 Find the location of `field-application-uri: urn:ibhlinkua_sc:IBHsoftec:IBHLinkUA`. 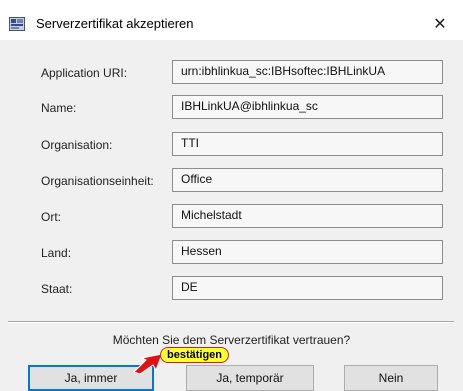

field-application-uri: urn:ibhlinkua_sc:IBHsoftec:IBHLinkUA is located at coordinates (307, 72).